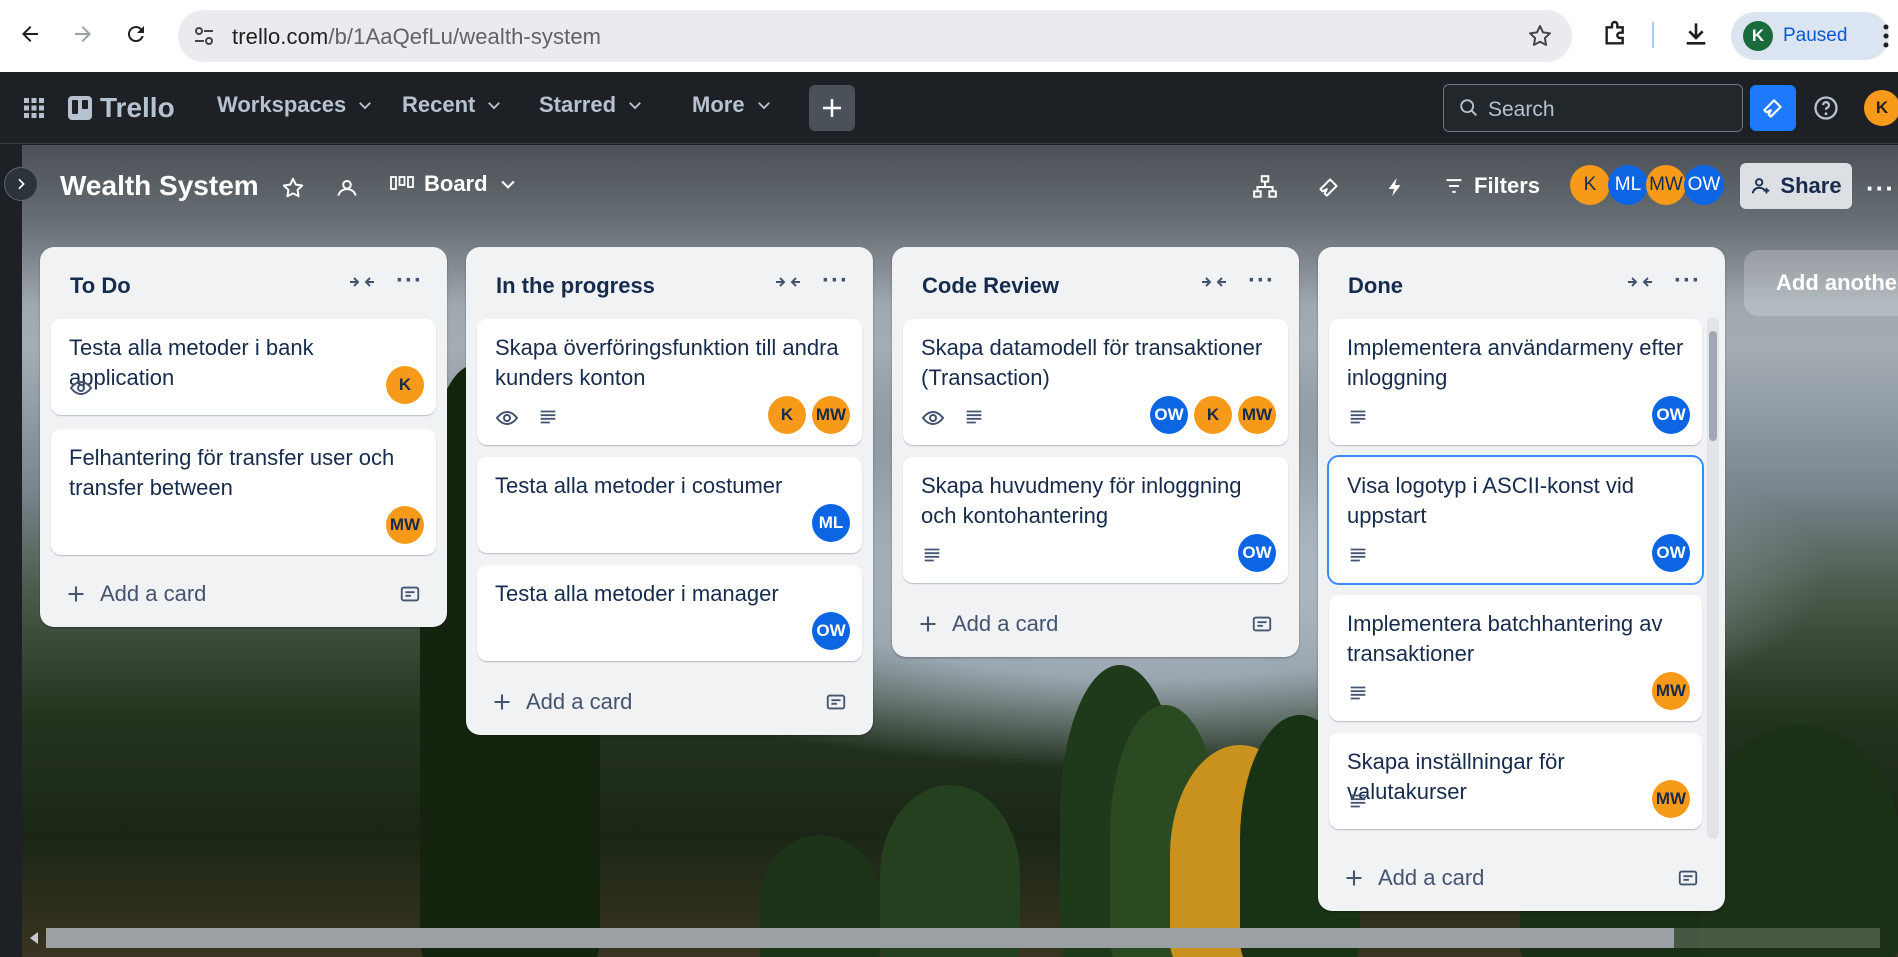 This screenshot has height=957, width=1898. What do you see at coordinates (1758, 36) in the screenshot?
I see `profile-avatar: K` at bounding box center [1758, 36].